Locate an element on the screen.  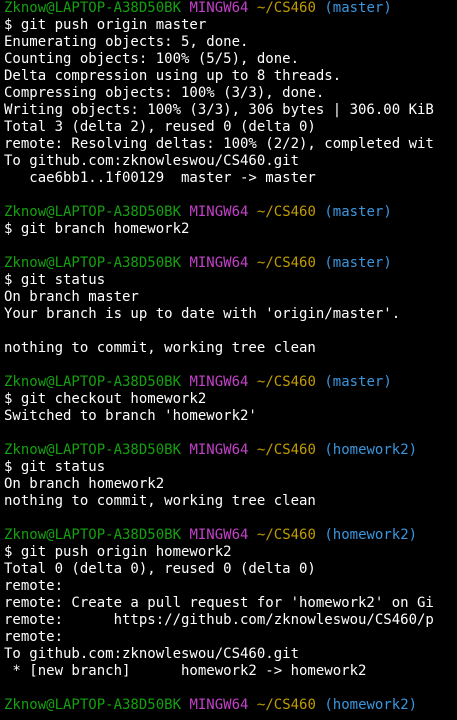
command-line: $ git checkout homework2 is located at coordinates (230, 399).